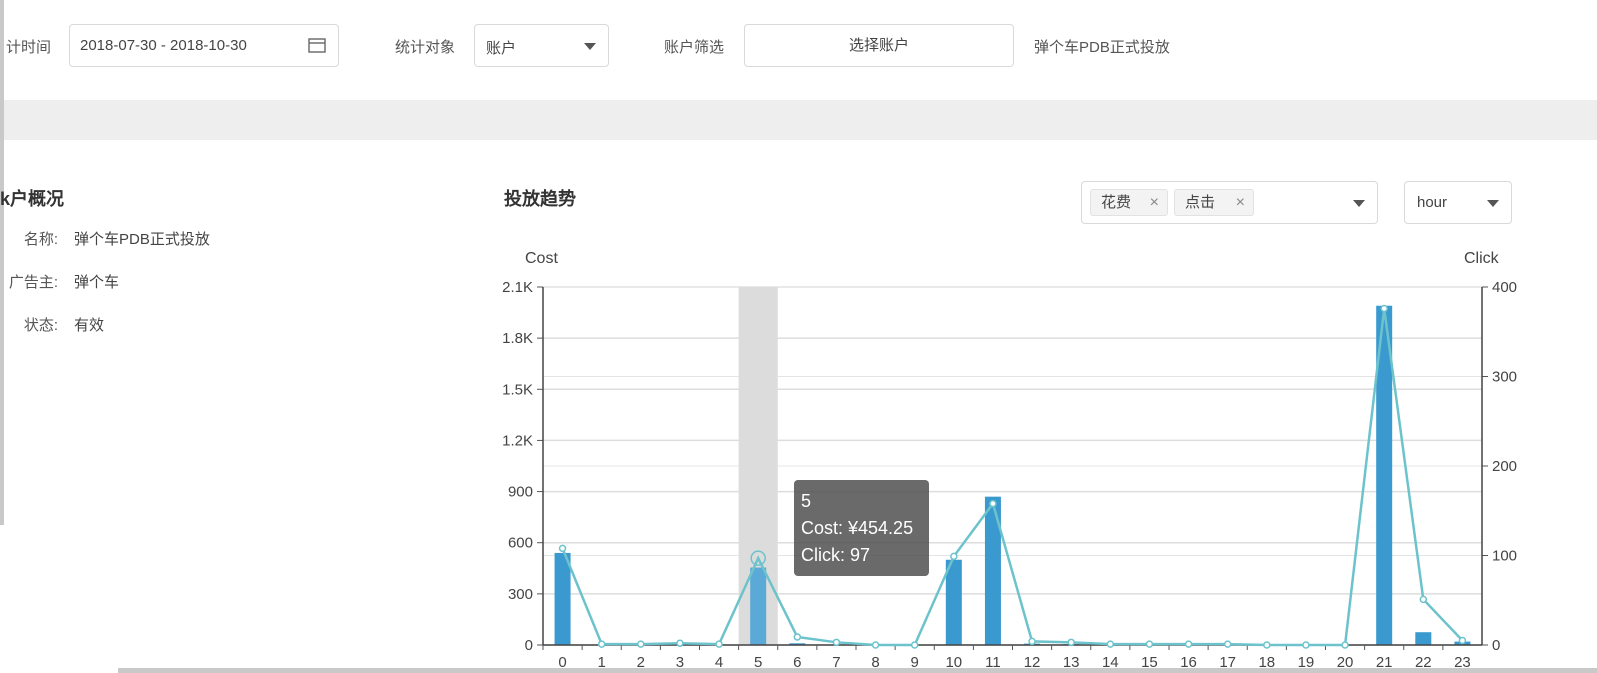  What do you see at coordinates (857, 528) in the screenshot?
I see `tooltip-cost: Cost: ¥454.25` at bounding box center [857, 528].